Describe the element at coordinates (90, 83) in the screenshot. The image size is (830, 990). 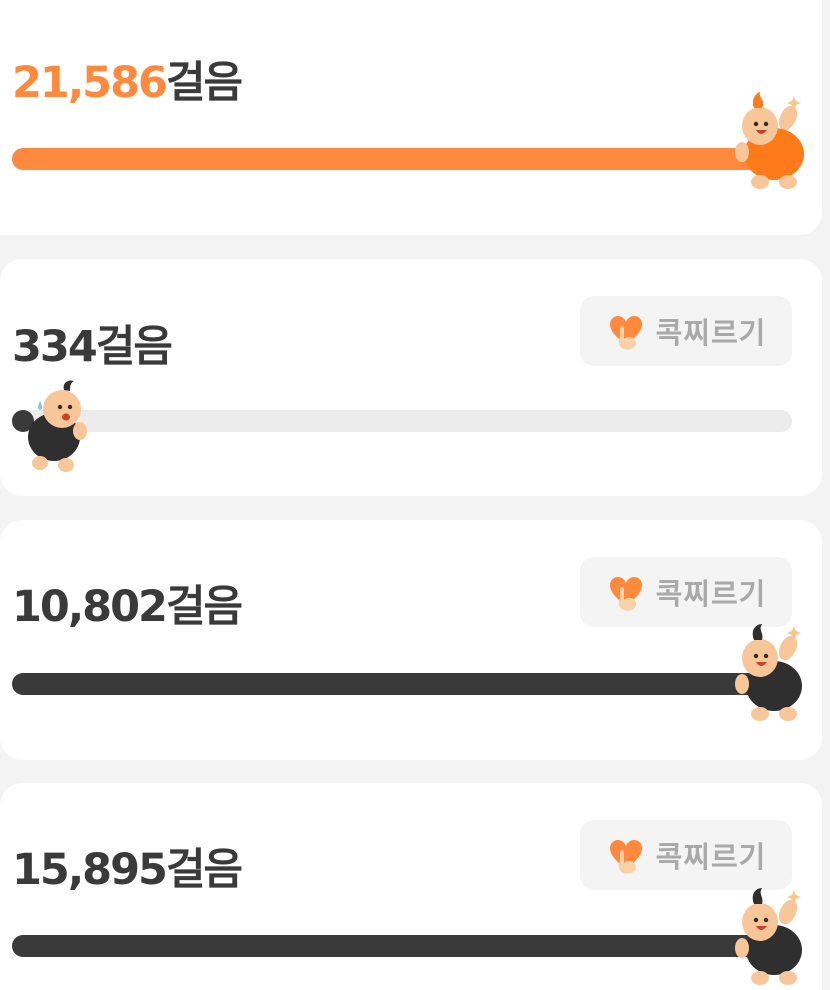
I see `step-count-number: 21,586` at that location.